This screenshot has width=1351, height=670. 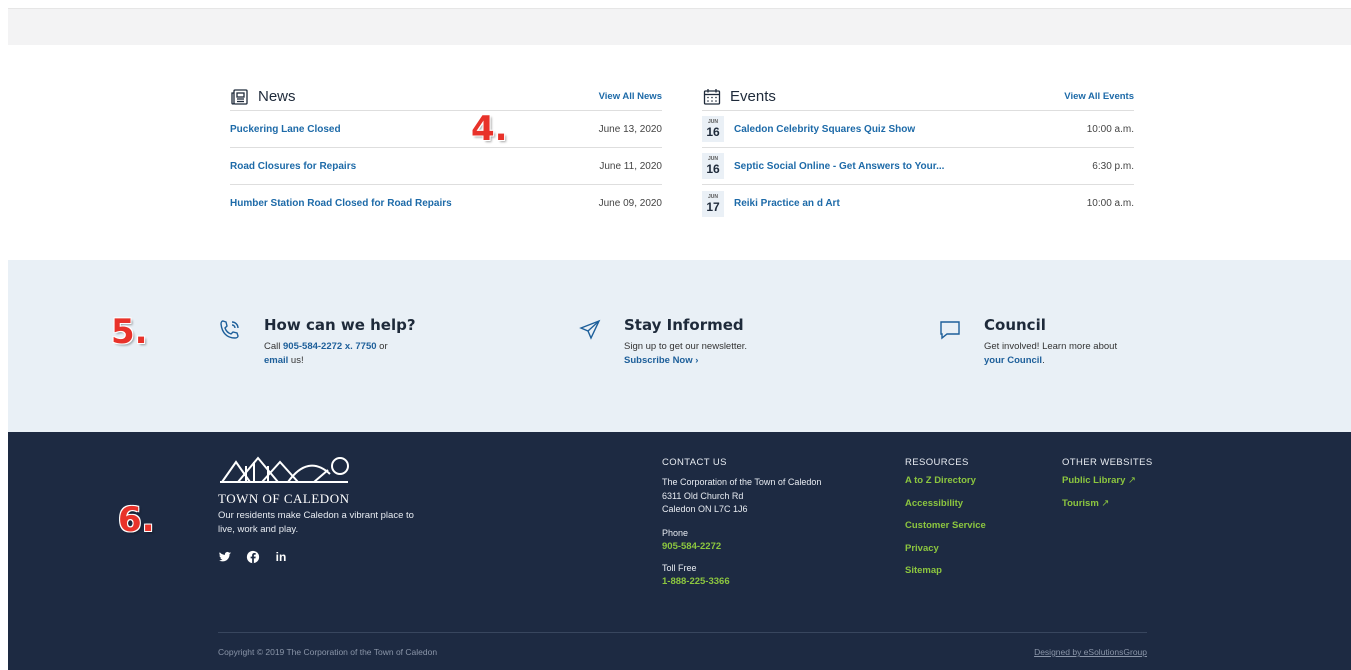 What do you see at coordinates (705, 509) in the screenshot?
I see `contact-city: Caledon ON L7C 1J6` at bounding box center [705, 509].